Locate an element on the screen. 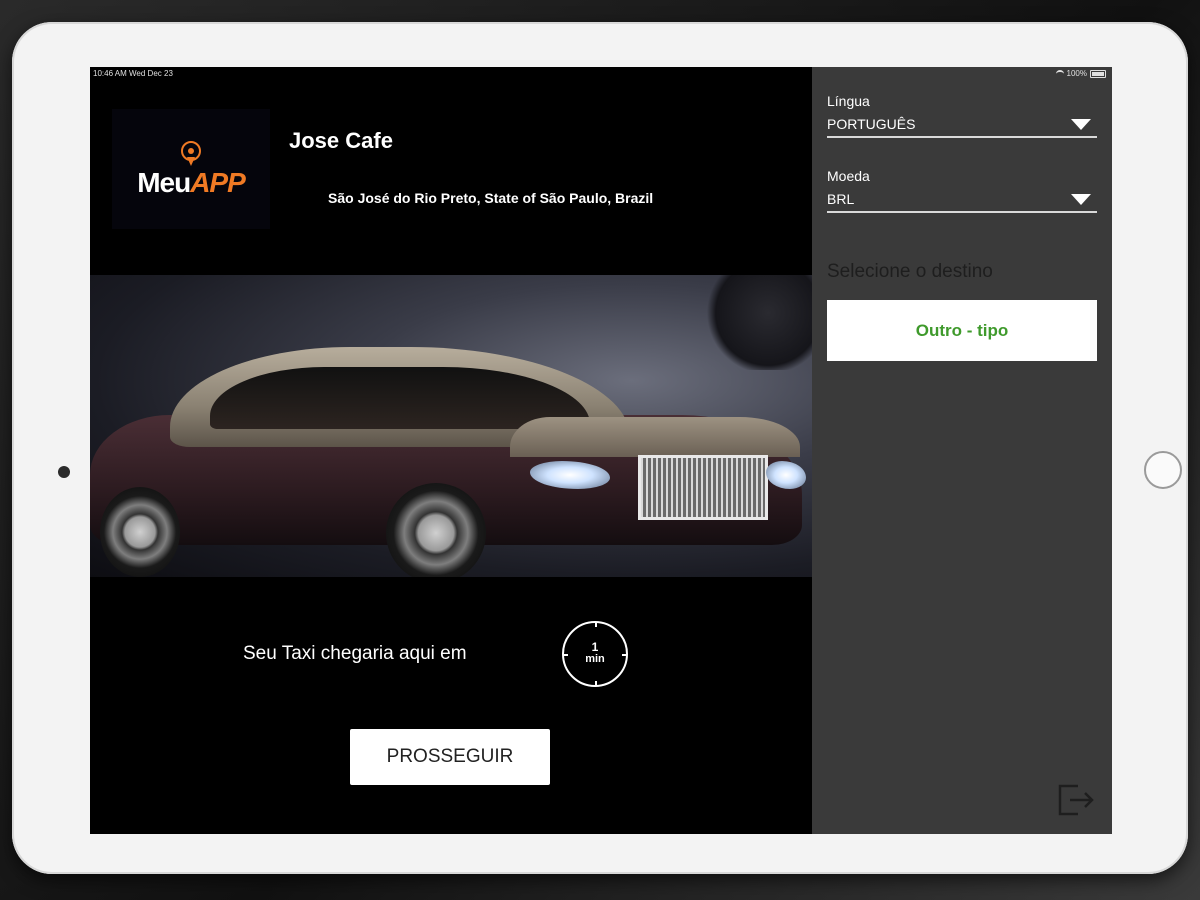  currency-select: BRL is located at coordinates (962, 200).